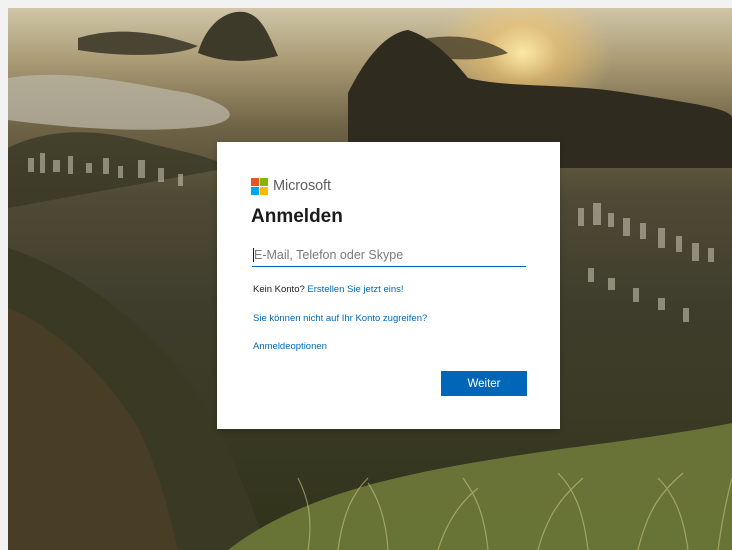 The image size is (732, 550). What do you see at coordinates (297, 216) in the screenshot?
I see `page-title: Anmelden` at bounding box center [297, 216].